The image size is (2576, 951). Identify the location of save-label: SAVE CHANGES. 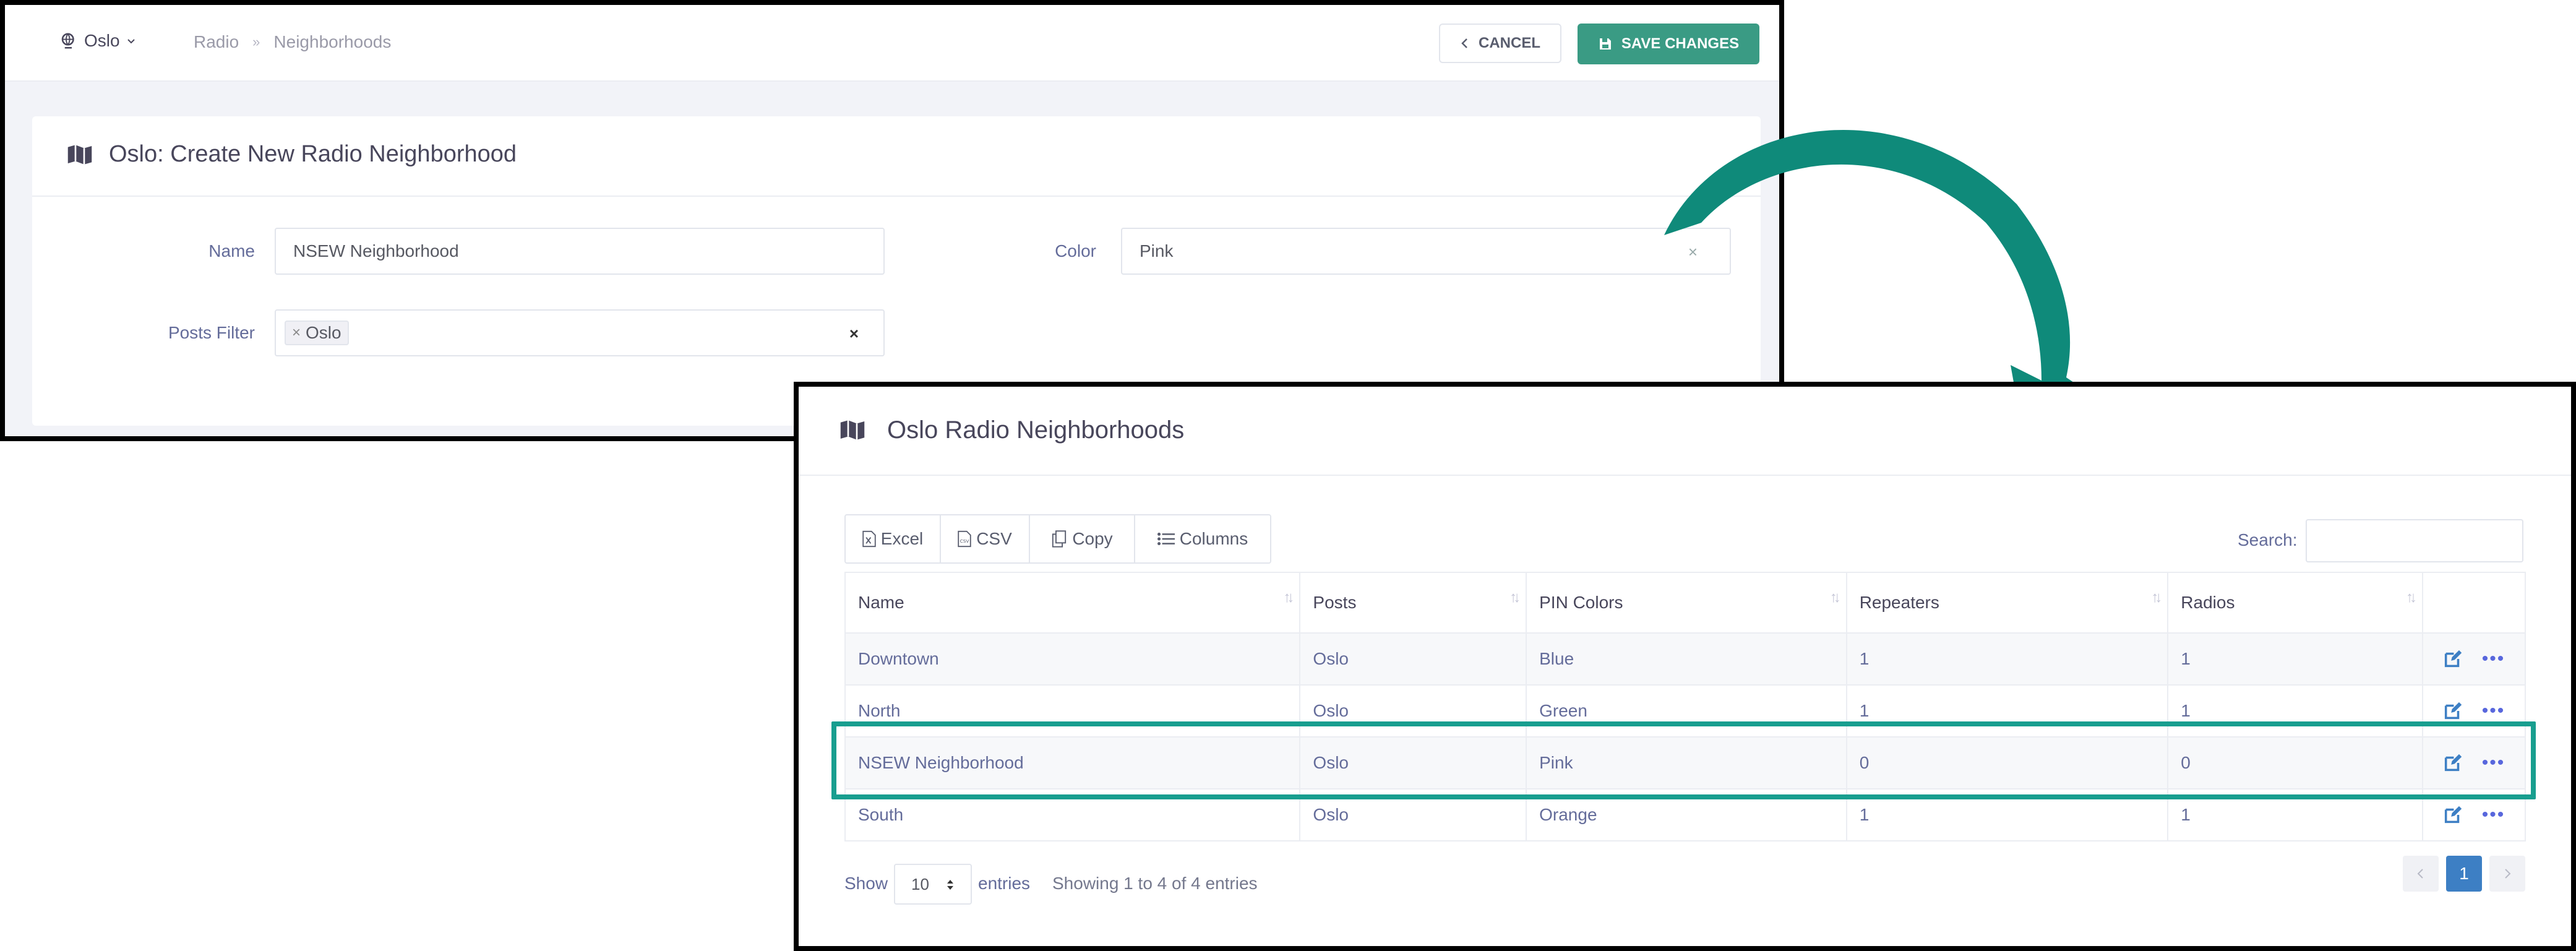
(1681, 43).